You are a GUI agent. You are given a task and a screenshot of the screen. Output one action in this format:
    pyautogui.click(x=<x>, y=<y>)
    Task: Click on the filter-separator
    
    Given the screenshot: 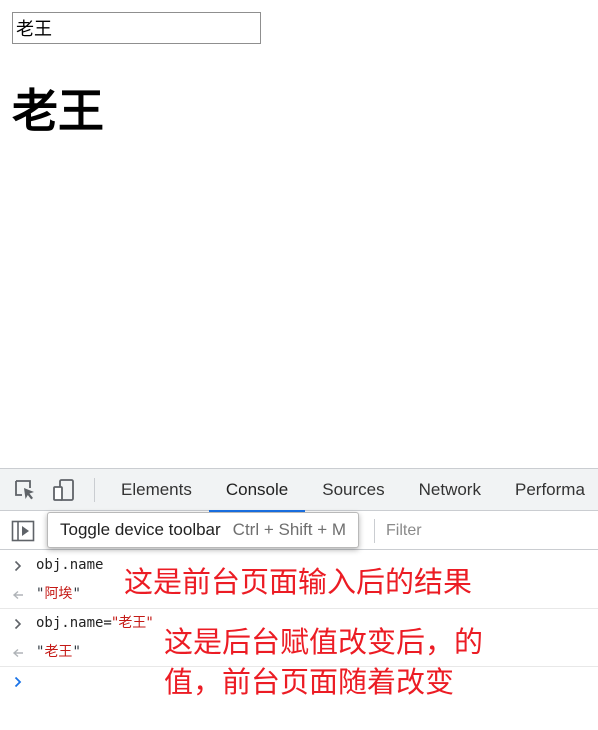 What is the action you would take?
    pyautogui.click(x=374, y=531)
    